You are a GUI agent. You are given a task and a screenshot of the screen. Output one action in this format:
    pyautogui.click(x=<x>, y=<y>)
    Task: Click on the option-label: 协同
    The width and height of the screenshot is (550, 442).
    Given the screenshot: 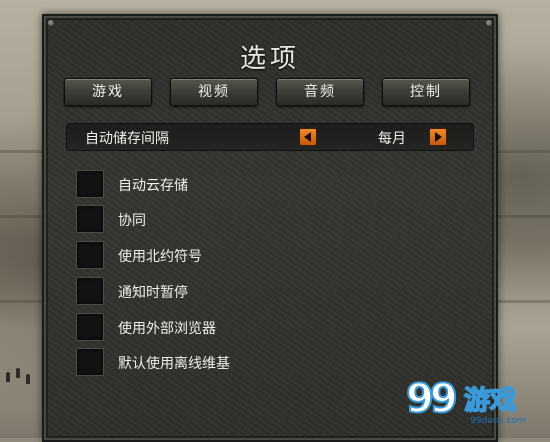 What is the action you would take?
    pyautogui.click(x=132, y=221)
    